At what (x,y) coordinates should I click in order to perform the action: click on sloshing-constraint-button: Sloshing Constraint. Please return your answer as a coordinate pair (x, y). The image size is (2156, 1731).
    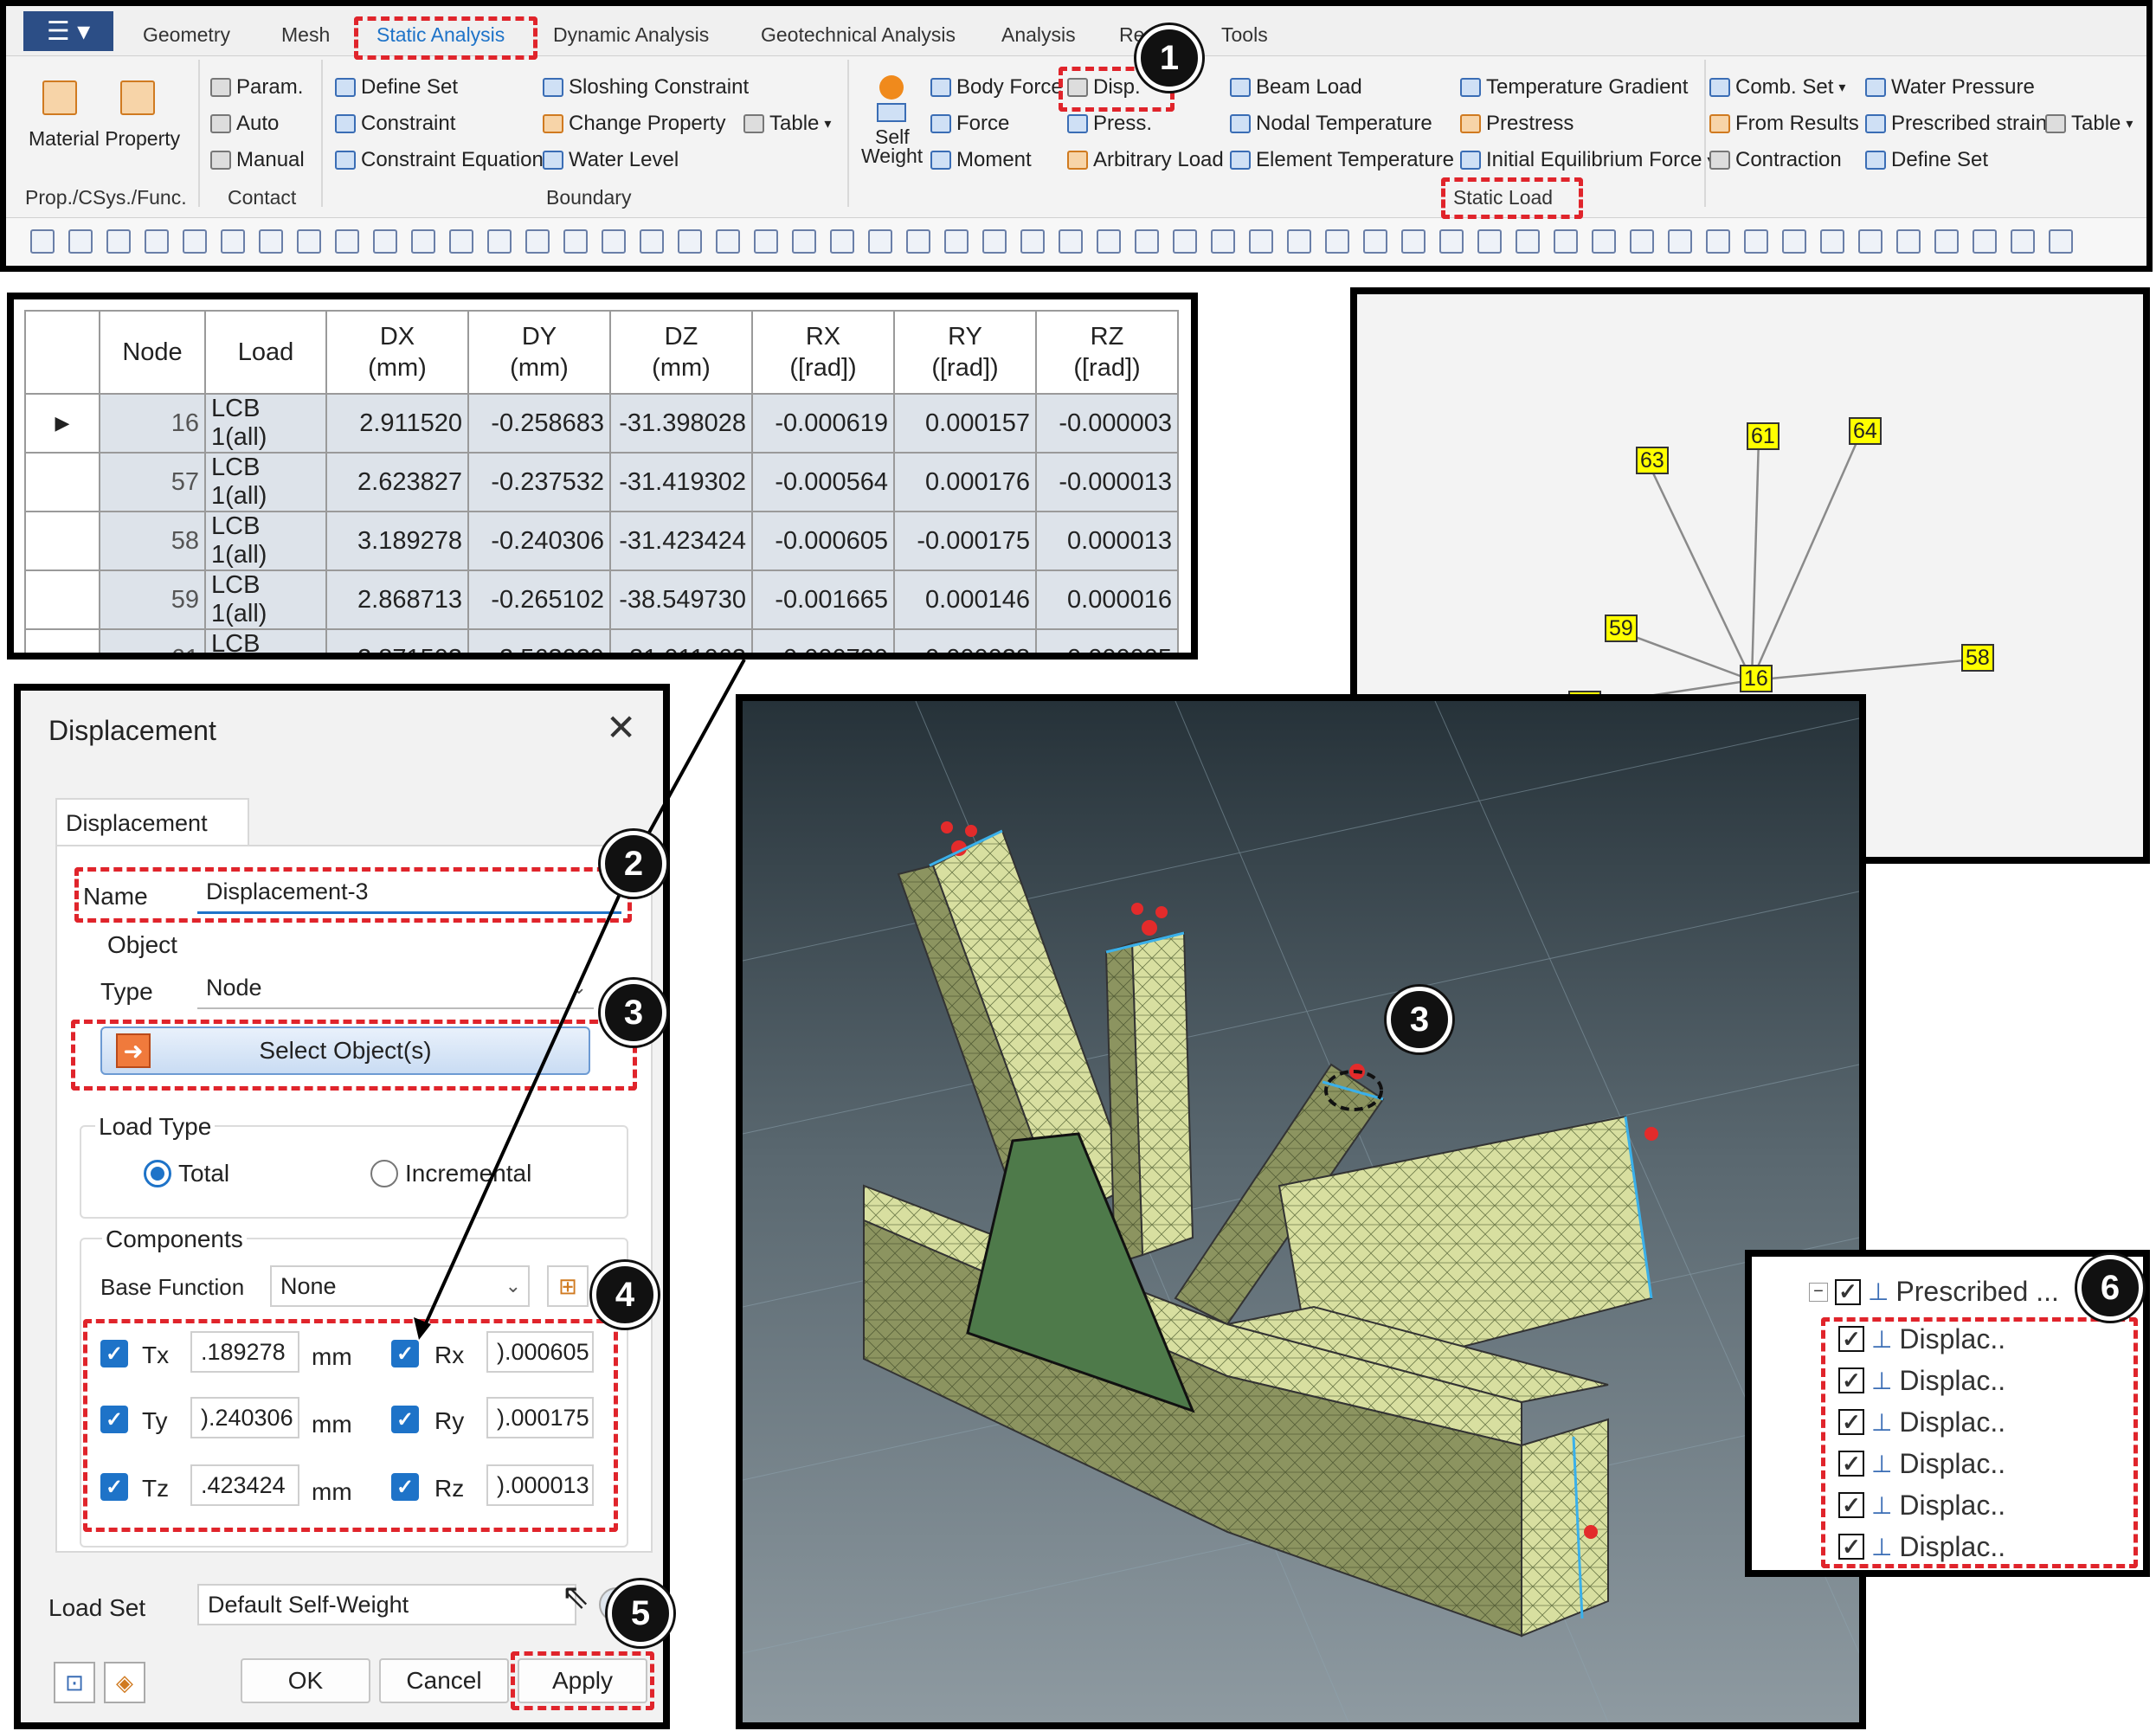
    Looking at the image, I should click on (646, 87).